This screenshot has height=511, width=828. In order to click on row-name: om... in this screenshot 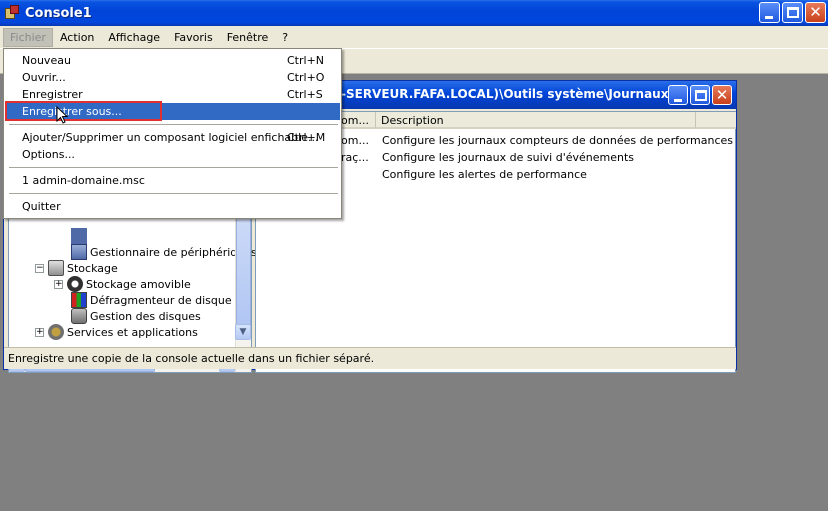, I will do `click(355, 140)`.